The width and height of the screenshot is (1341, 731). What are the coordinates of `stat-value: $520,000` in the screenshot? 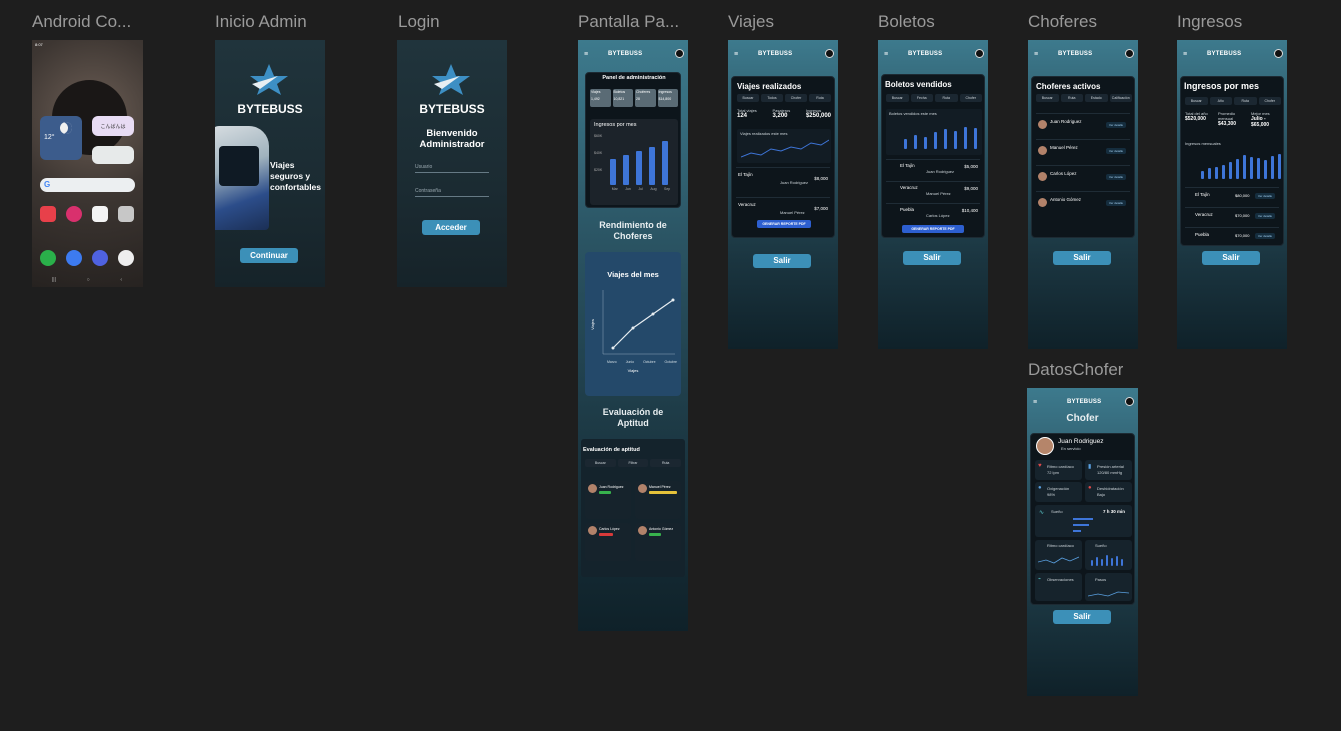 It's located at (1195, 119).